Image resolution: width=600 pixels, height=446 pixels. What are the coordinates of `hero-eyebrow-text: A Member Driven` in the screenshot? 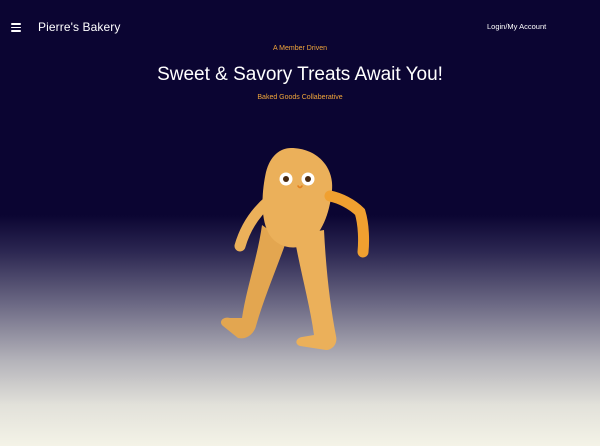 It's located at (300, 48).